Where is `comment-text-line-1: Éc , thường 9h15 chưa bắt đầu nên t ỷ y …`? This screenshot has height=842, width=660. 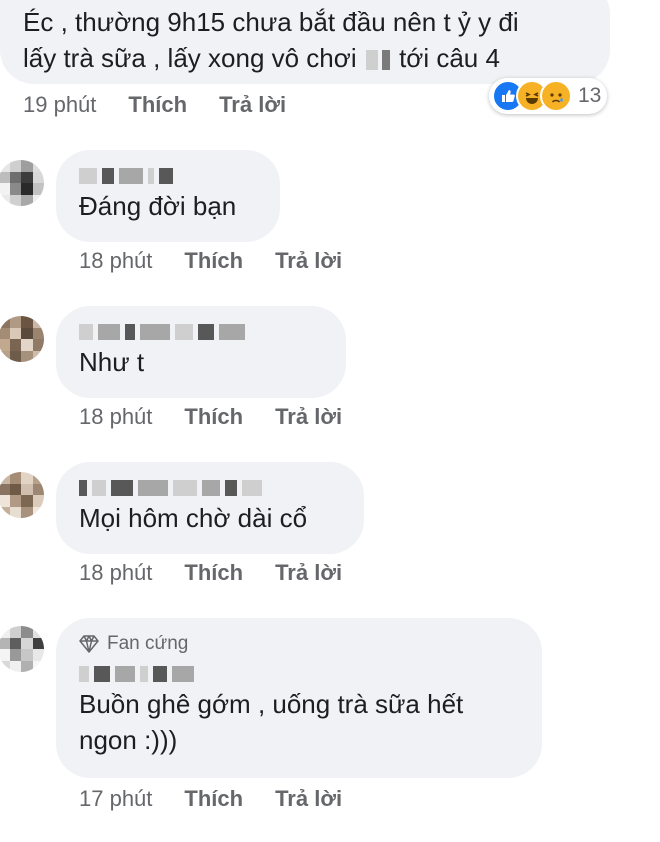
comment-text-line-1: Éc , thường 9h15 chưa bắt đầu nên t ỷ y … is located at coordinates (271, 22).